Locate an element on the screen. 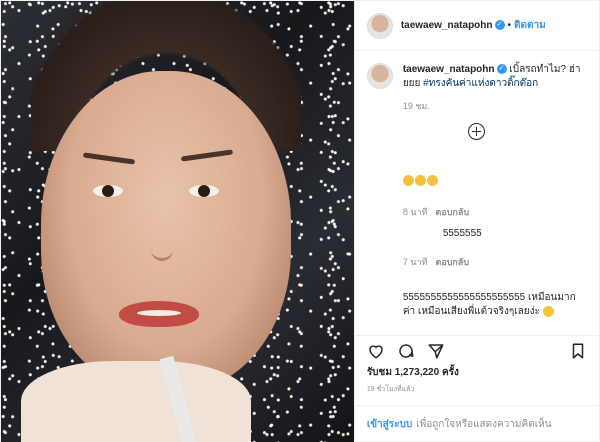 The width and height of the screenshot is (600, 442). view-count: รับชม 1,273,220 ครั้ง is located at coordinates (413, 372).